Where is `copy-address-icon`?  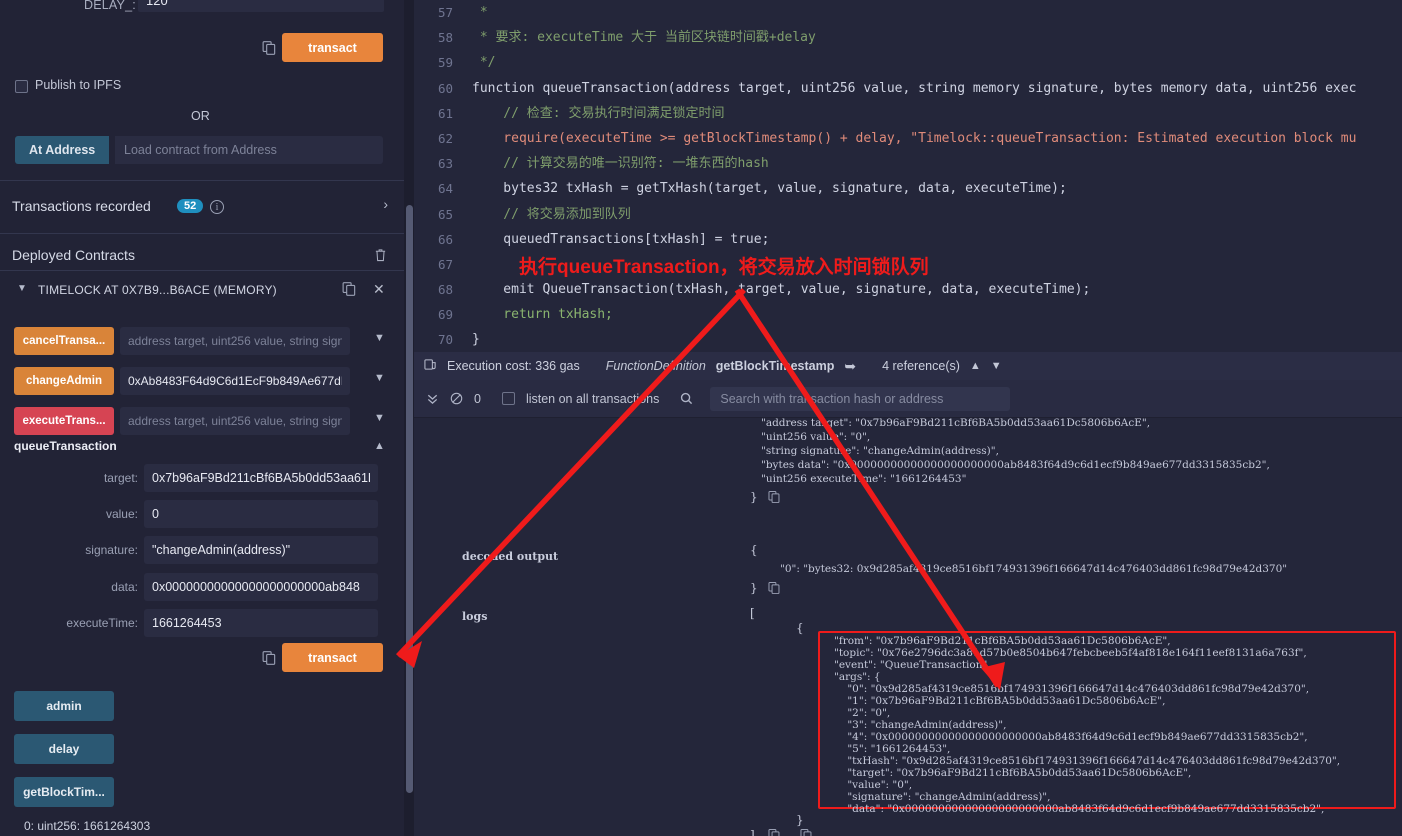 copy-address-icon is located at coordinates (349, 289).